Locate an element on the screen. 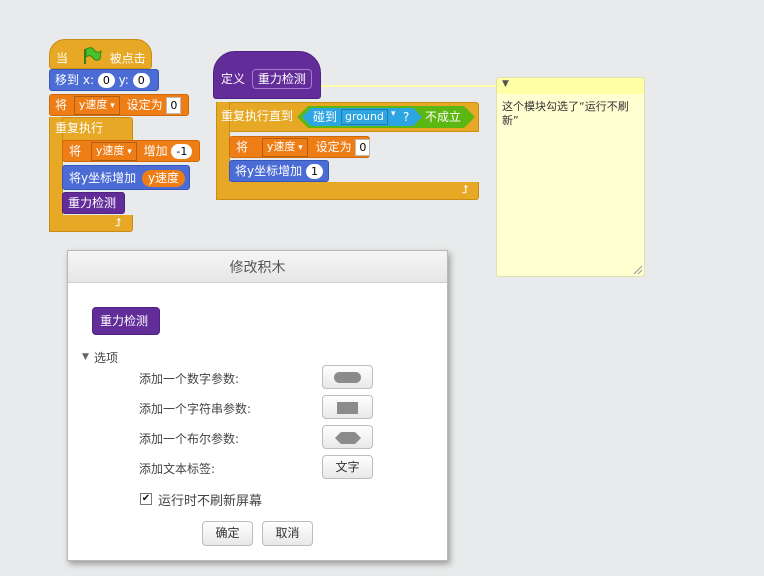  define-hat-block: 定义 重力检测 is located at coordinates (267, 75).